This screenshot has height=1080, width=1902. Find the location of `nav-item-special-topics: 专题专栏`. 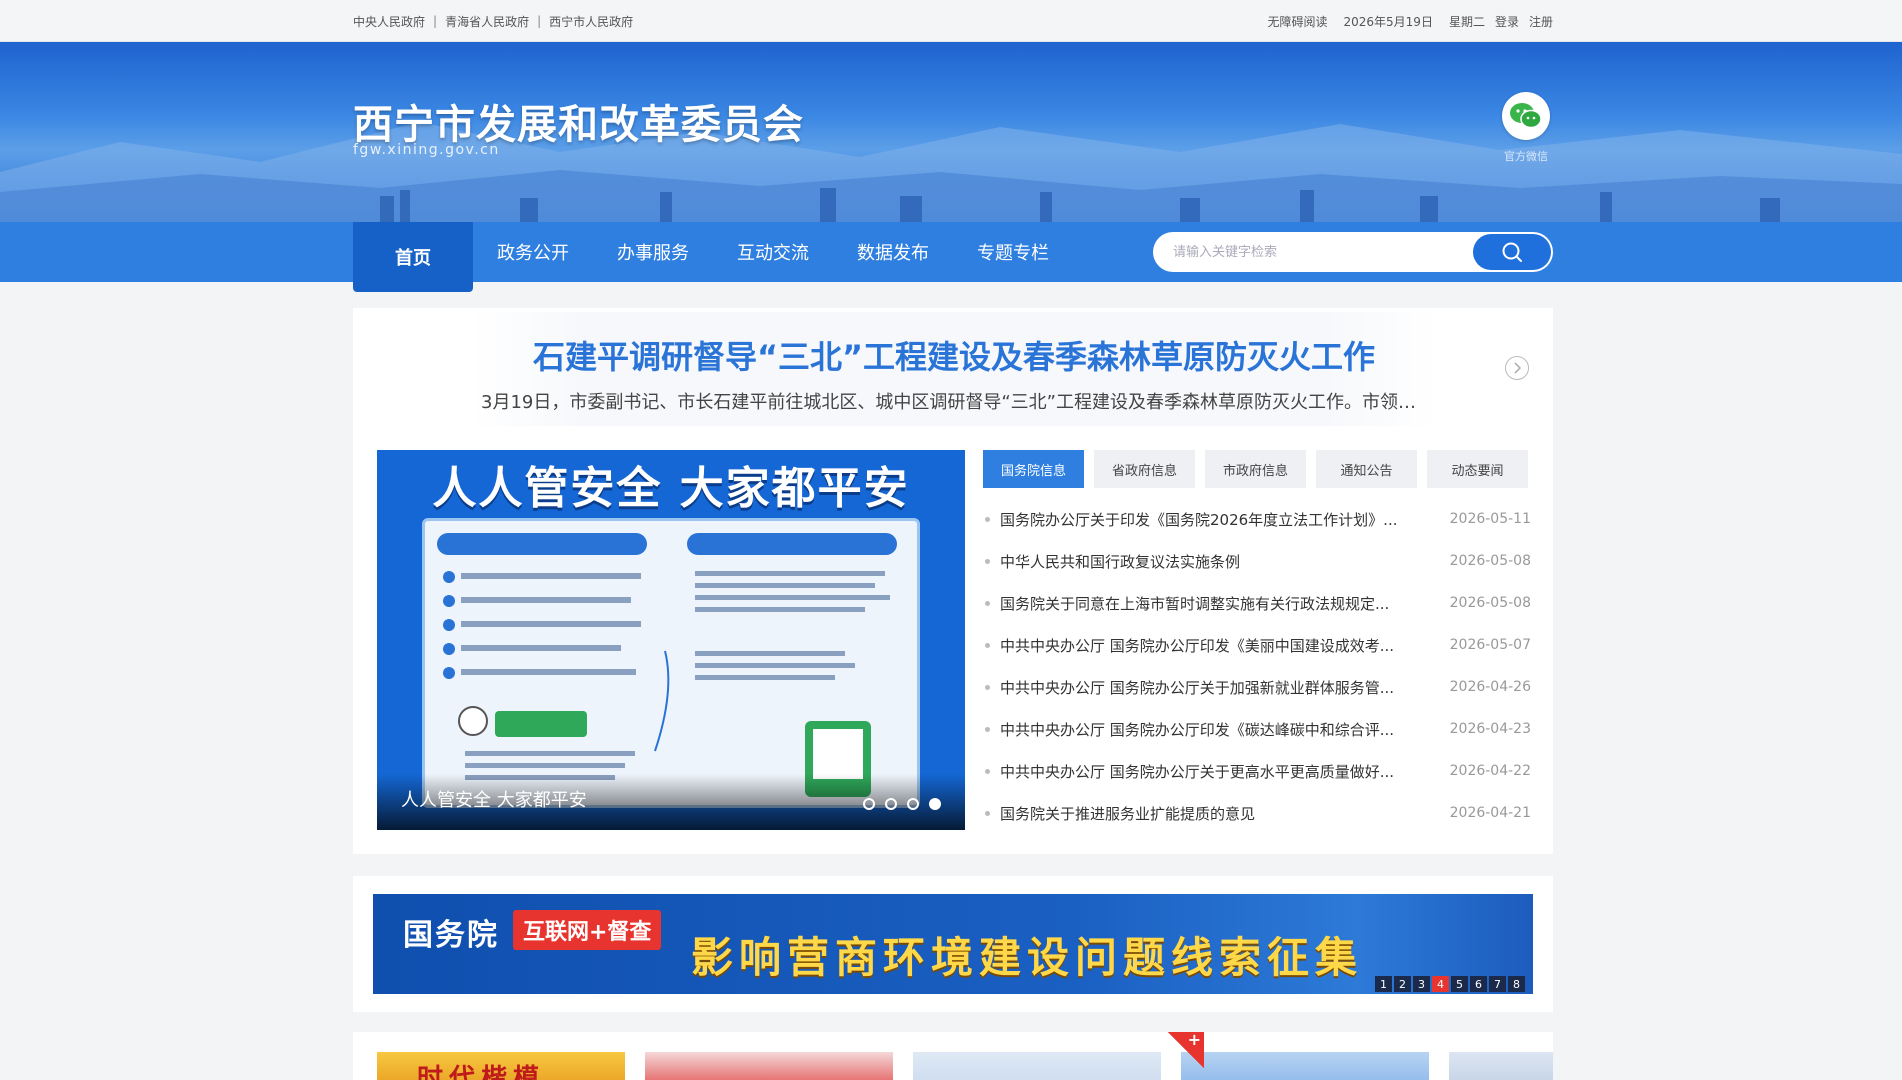

nav-item-special-topics: 专题专栏 is located at coordinates (1013, 252).